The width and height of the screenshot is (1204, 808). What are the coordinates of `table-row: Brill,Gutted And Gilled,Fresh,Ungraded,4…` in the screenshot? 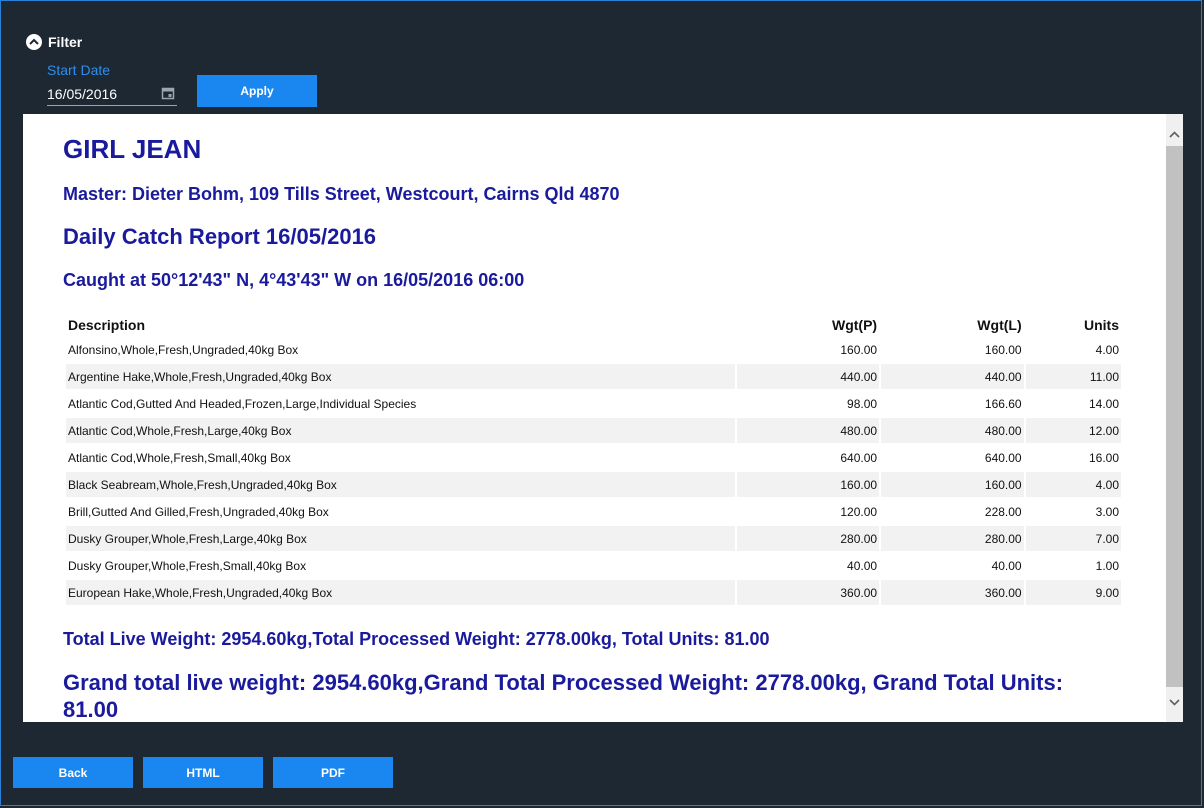 It's located at (593, 512).